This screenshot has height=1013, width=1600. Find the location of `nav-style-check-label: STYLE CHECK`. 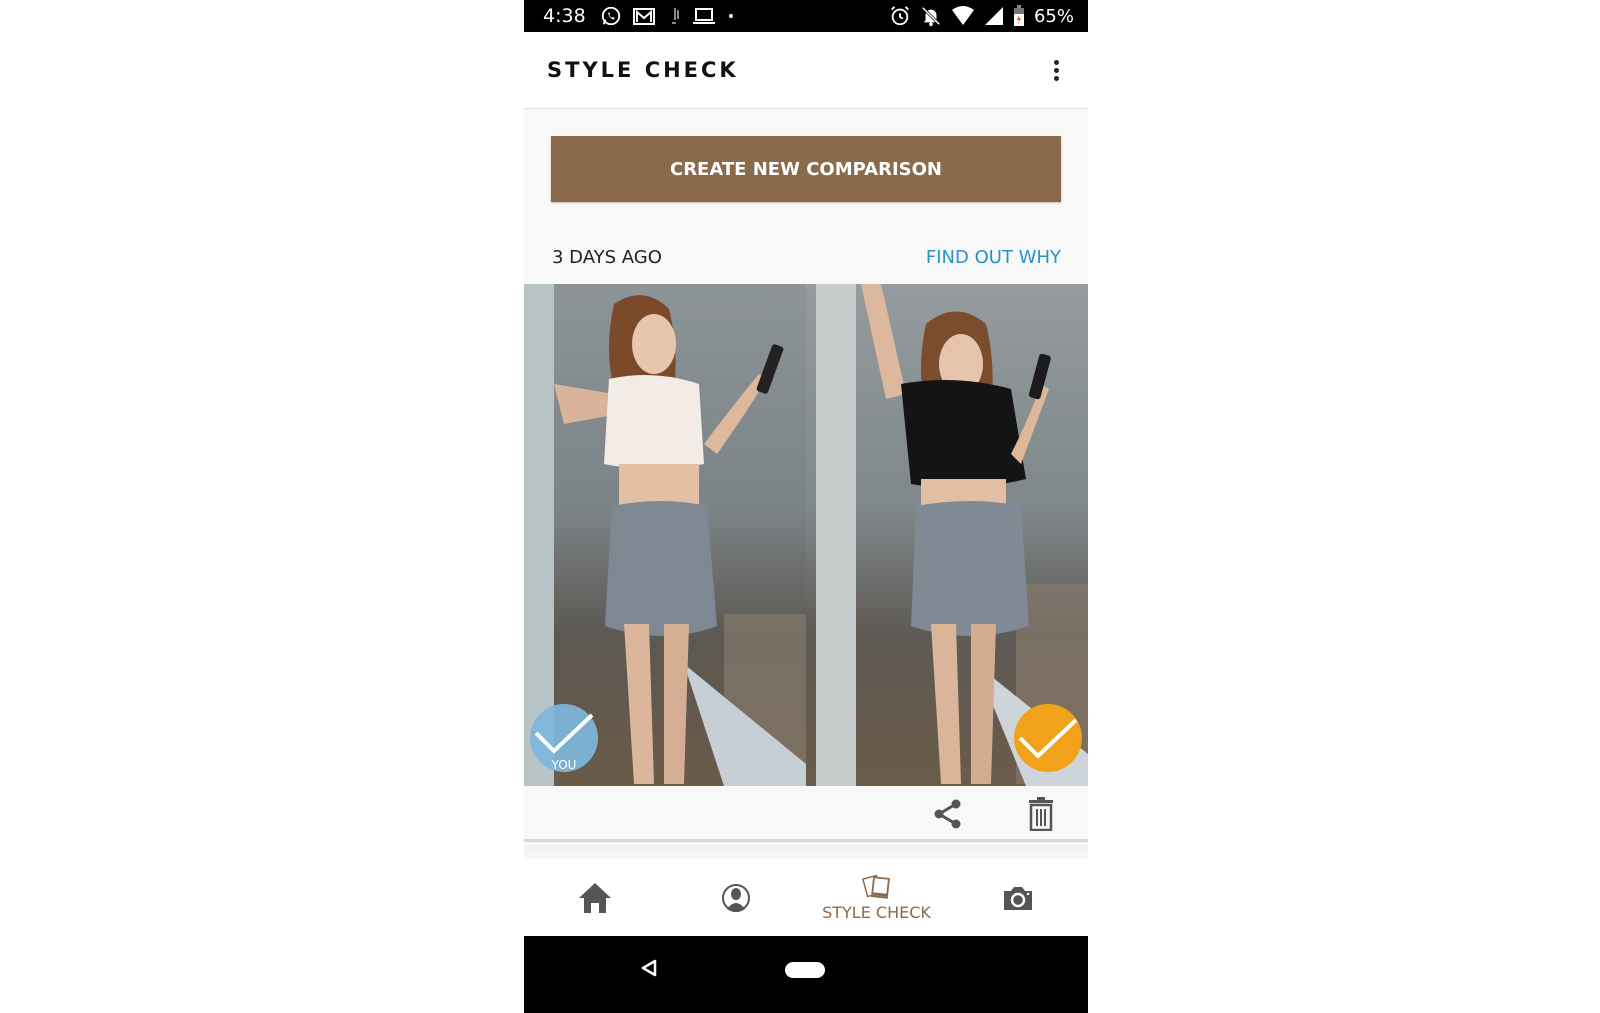

nav-style-check-label: STYLE CHECK is located at coordinates (876, 912).